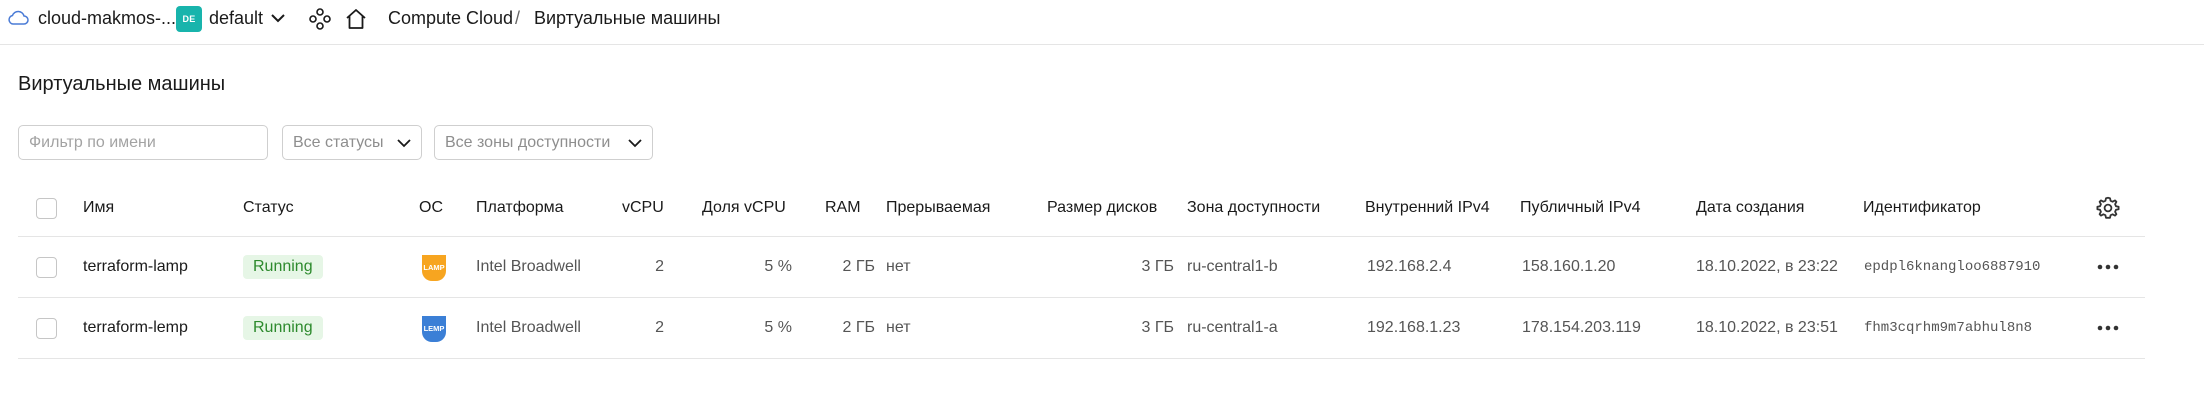  What do you see at coordinates (1102, 208) in the screenshot?
I see `column-header-disk-size: Размер дисков` at bounding box center [1102, 208].